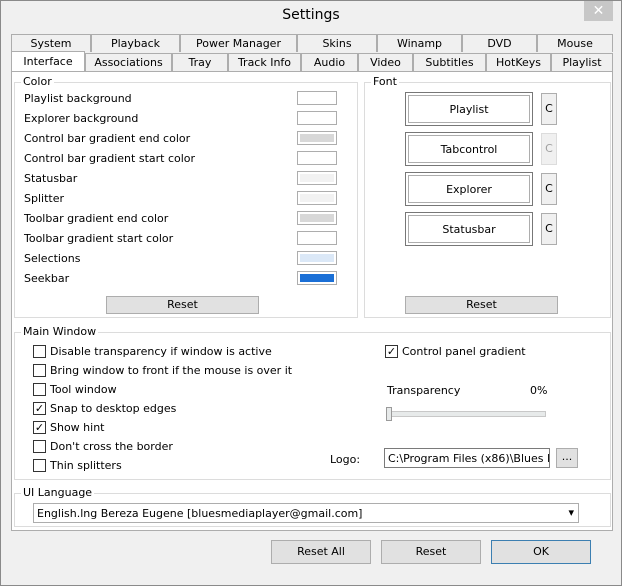  I want to click on transparency-value: 0%, so click(539, 390).